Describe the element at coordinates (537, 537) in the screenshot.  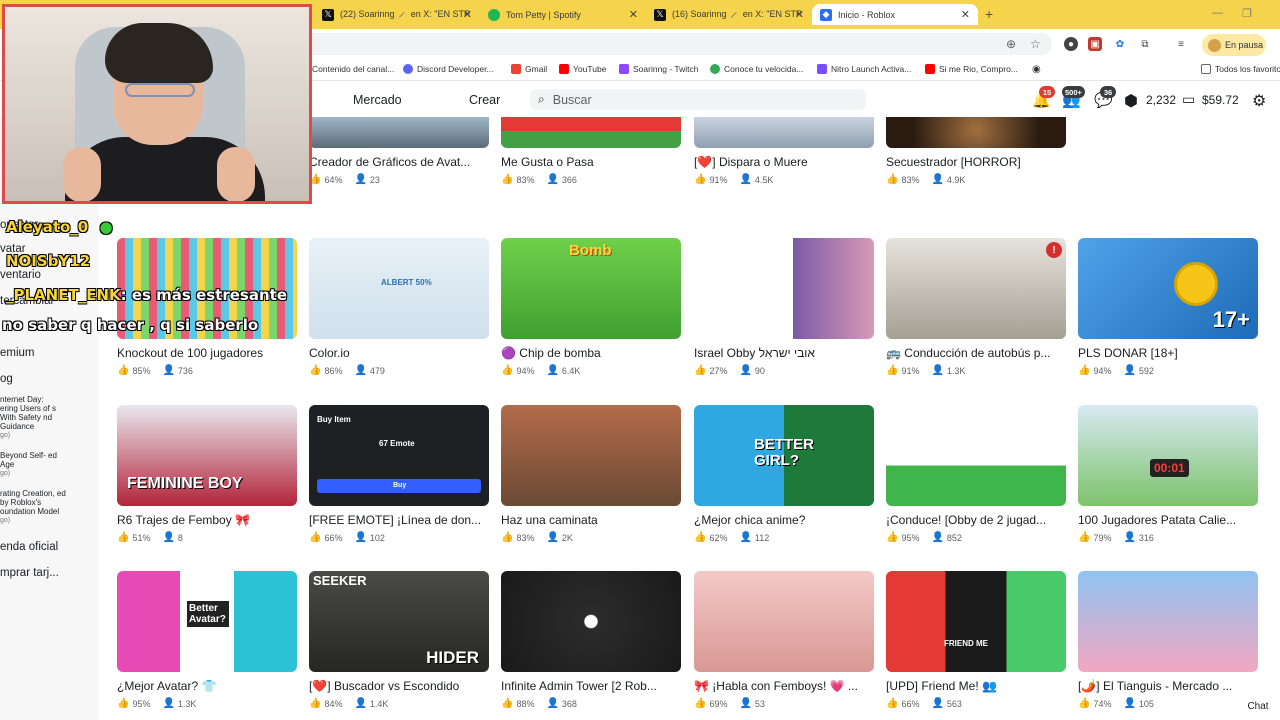
I see `game-stats: 👍 83% 👤 2K` at that location.